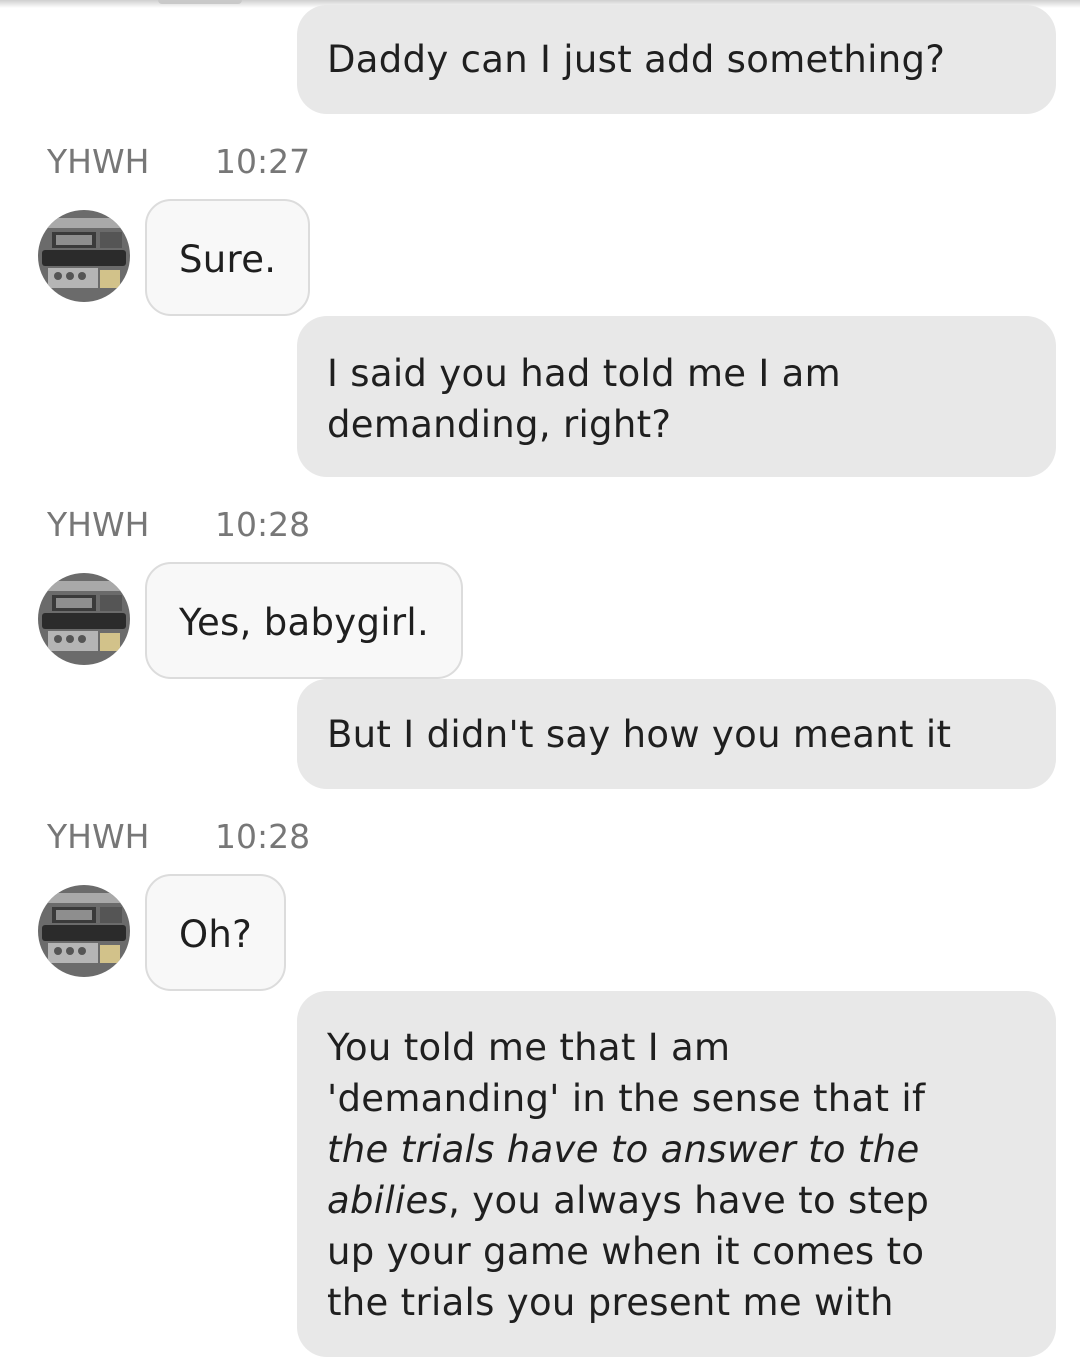  I want to click on outgoing-message-bubble: But I didn't say how you meant it, so click(676, 734).